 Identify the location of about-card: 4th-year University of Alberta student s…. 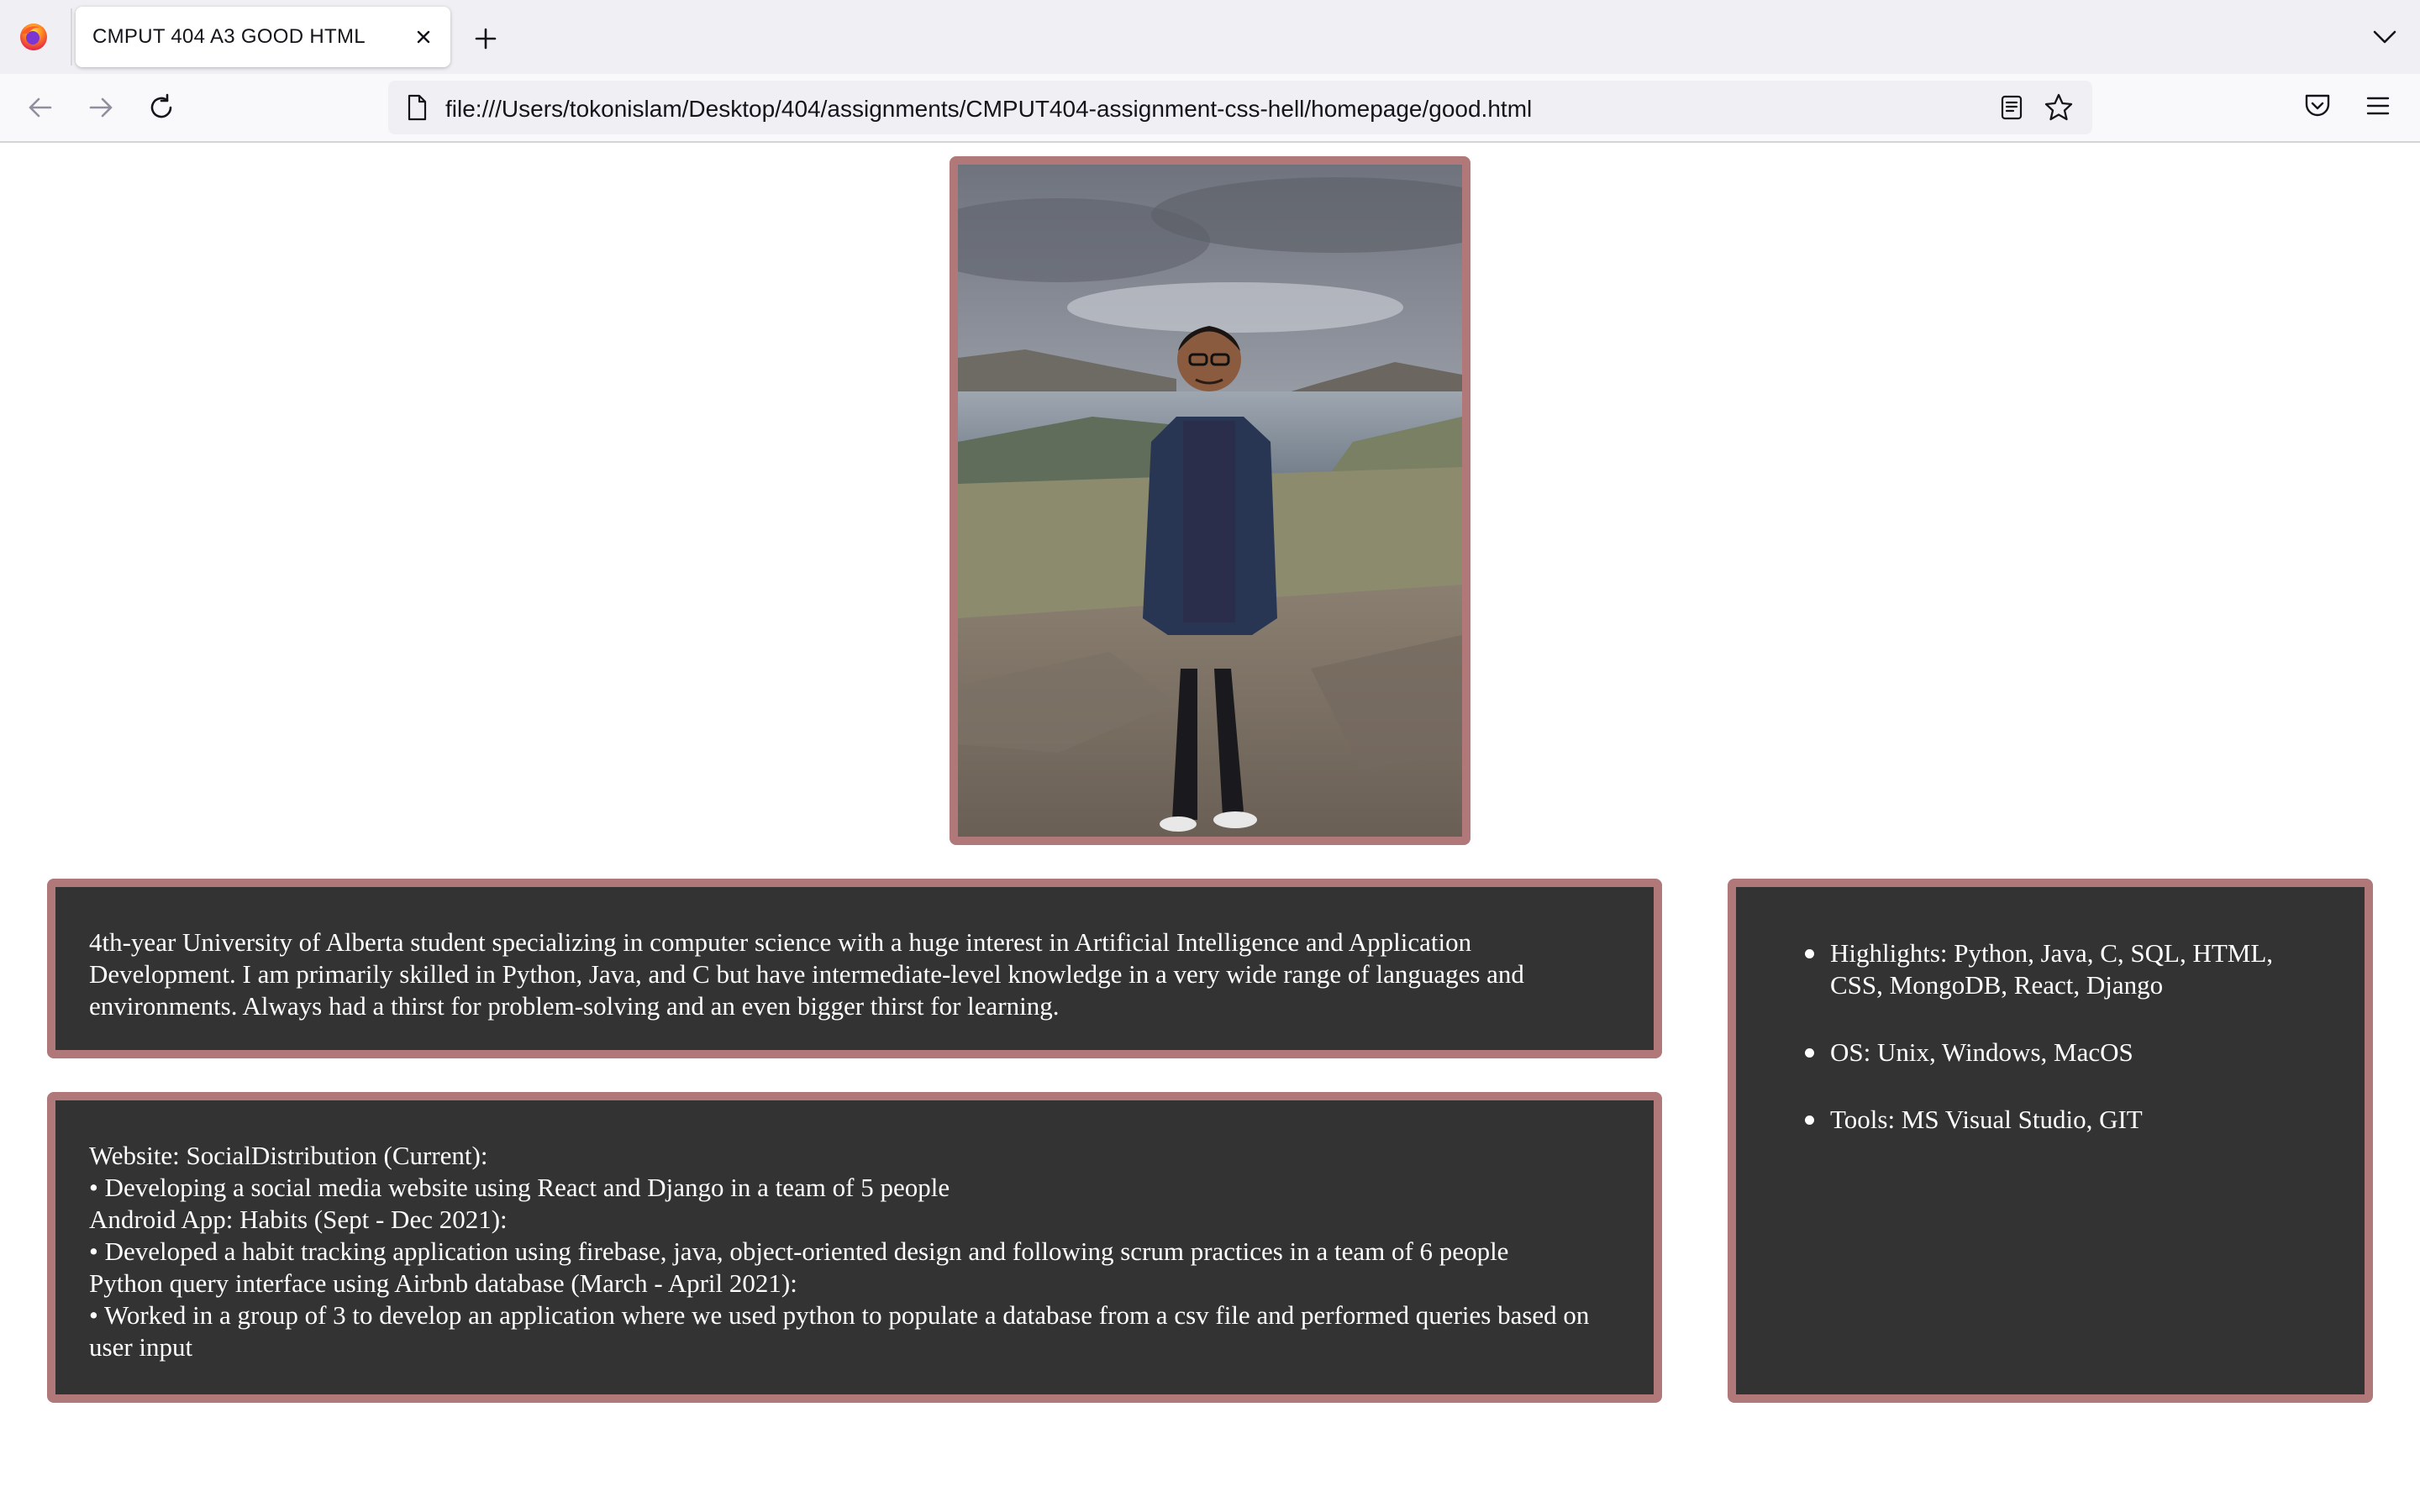
(855, 968).